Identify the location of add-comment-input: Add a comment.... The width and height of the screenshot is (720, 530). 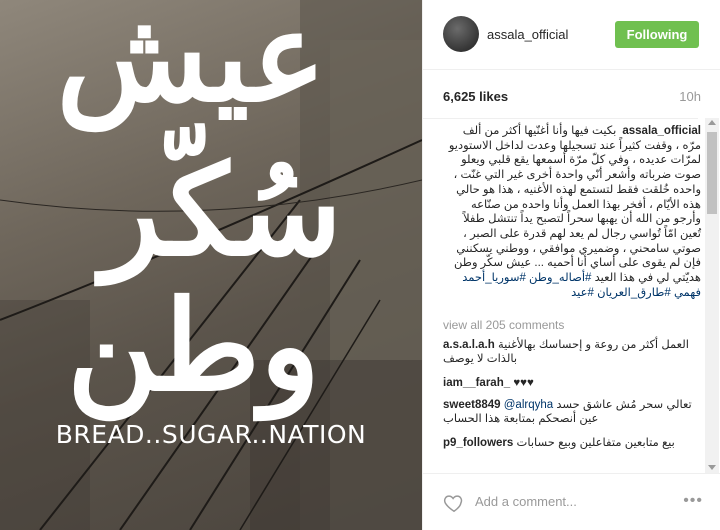
(526, 501).